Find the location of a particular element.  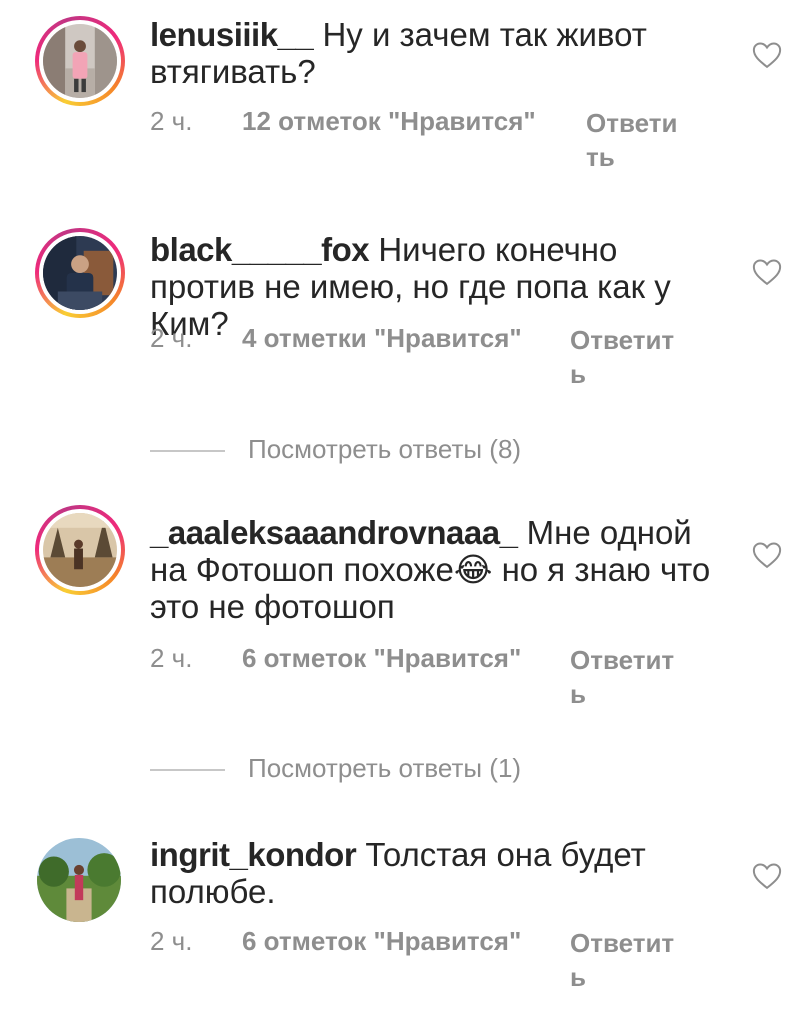

laughing-emoji-icon: 😂 is located at coordinates (473, 569).